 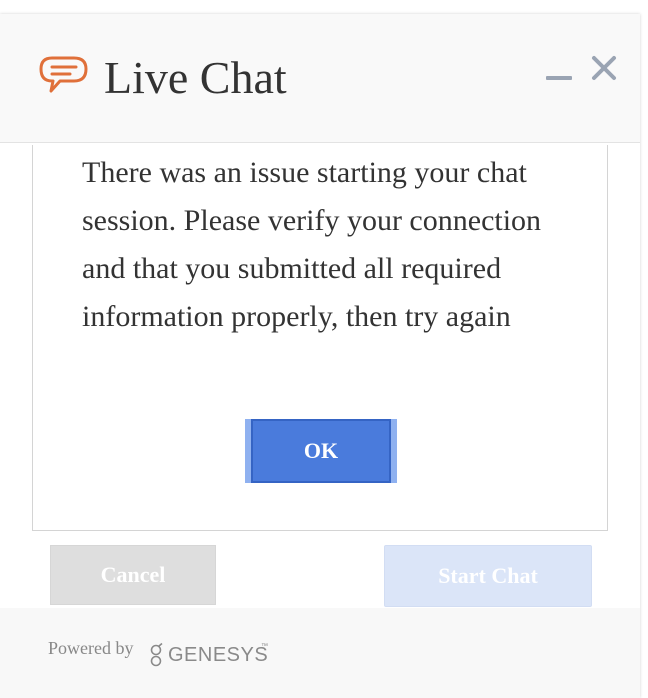 I want to click on minimize-icon, so click(x=559, y=78).